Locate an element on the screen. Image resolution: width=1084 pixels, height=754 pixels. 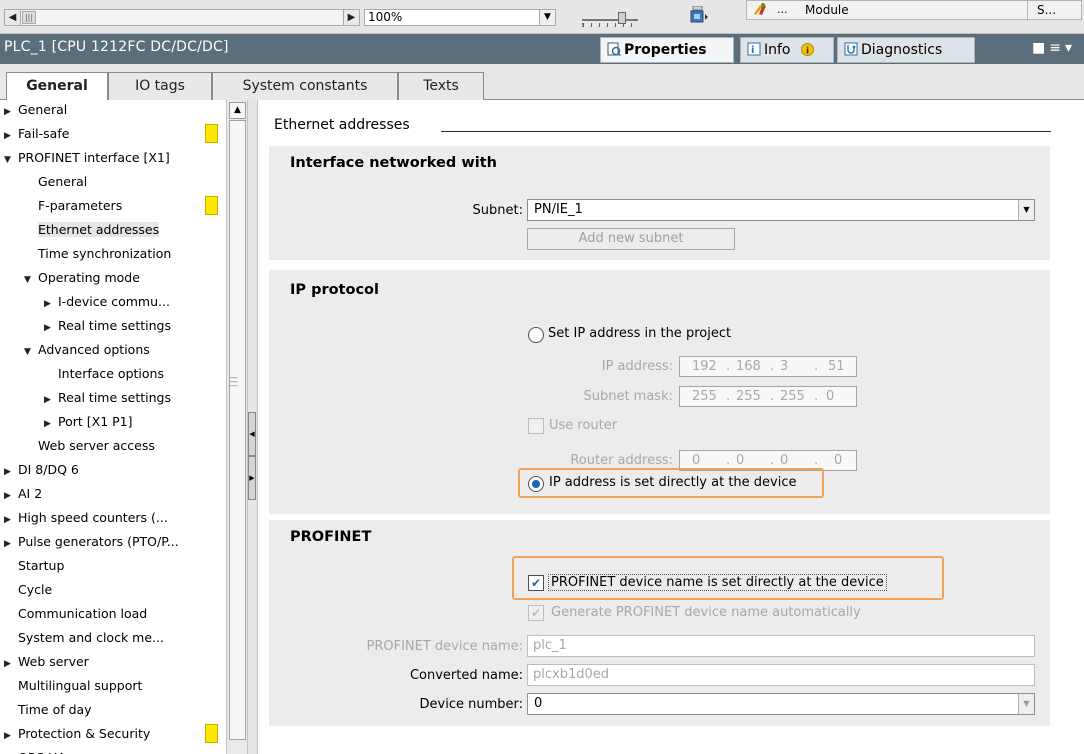
diagnostics-icon is located at coordinates (851, 49).